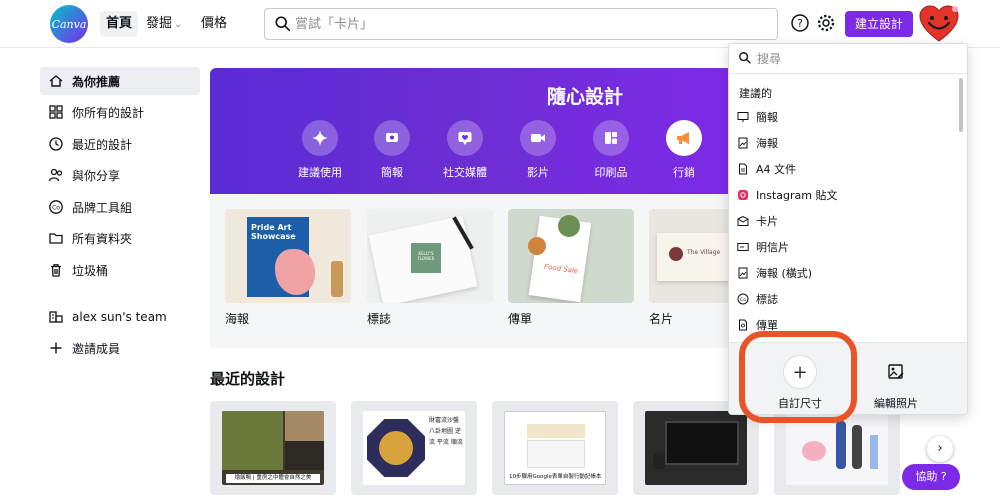  I want to click on postcard-icon, so click(743, 247).